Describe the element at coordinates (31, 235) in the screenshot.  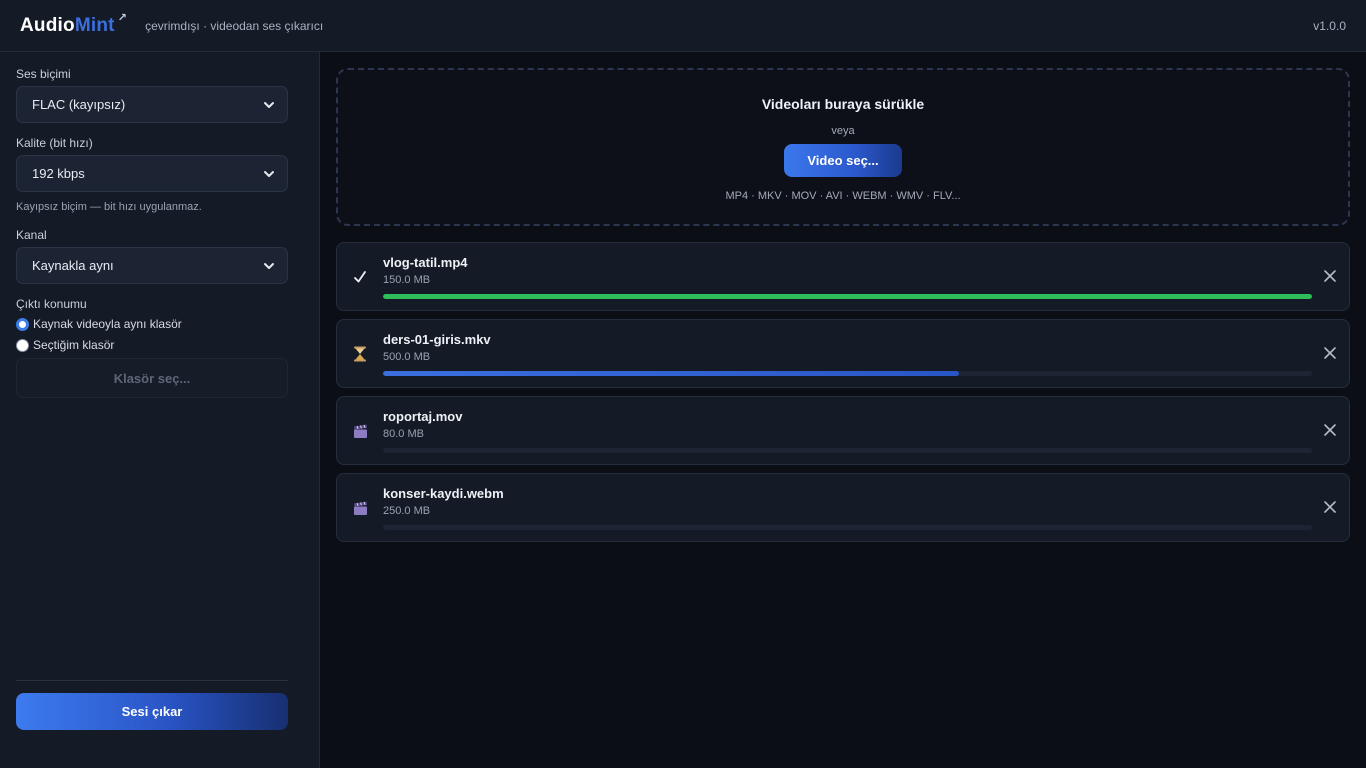
I see `channel-label: Kanal` at that location.